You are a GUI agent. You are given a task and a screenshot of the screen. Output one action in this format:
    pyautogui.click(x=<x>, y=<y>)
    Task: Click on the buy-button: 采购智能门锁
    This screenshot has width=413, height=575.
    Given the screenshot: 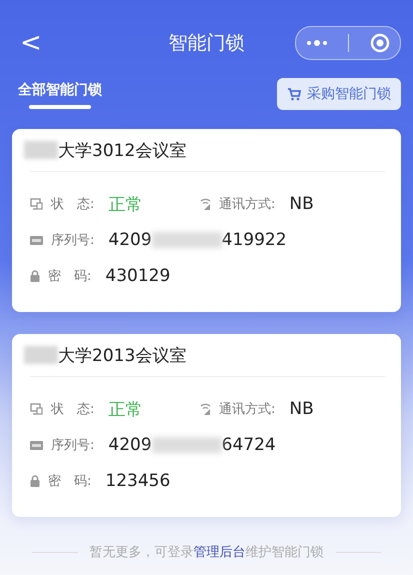 What is the action you would take?
    pyautogui.click(x=339, y=94)
    